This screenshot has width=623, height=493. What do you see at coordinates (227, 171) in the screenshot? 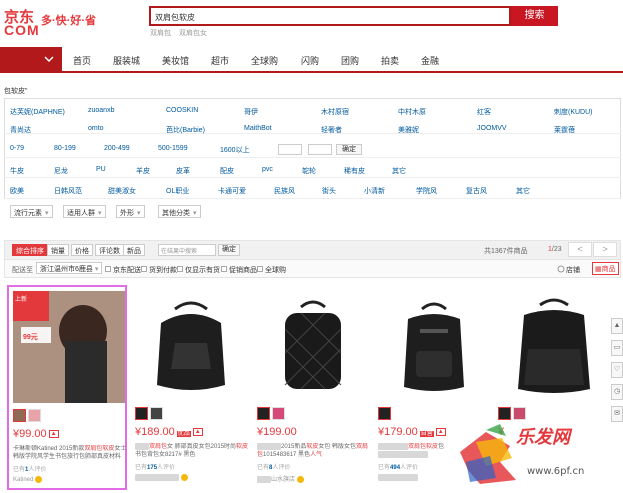
I see `material-option: 配皮` at bounding box center [227, 171].